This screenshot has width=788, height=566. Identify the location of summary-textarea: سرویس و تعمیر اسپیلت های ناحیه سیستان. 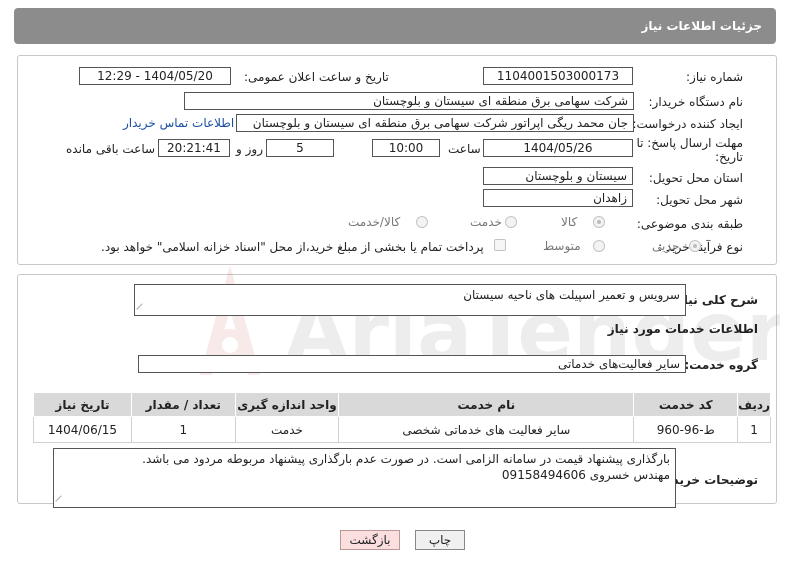
(410, 300).